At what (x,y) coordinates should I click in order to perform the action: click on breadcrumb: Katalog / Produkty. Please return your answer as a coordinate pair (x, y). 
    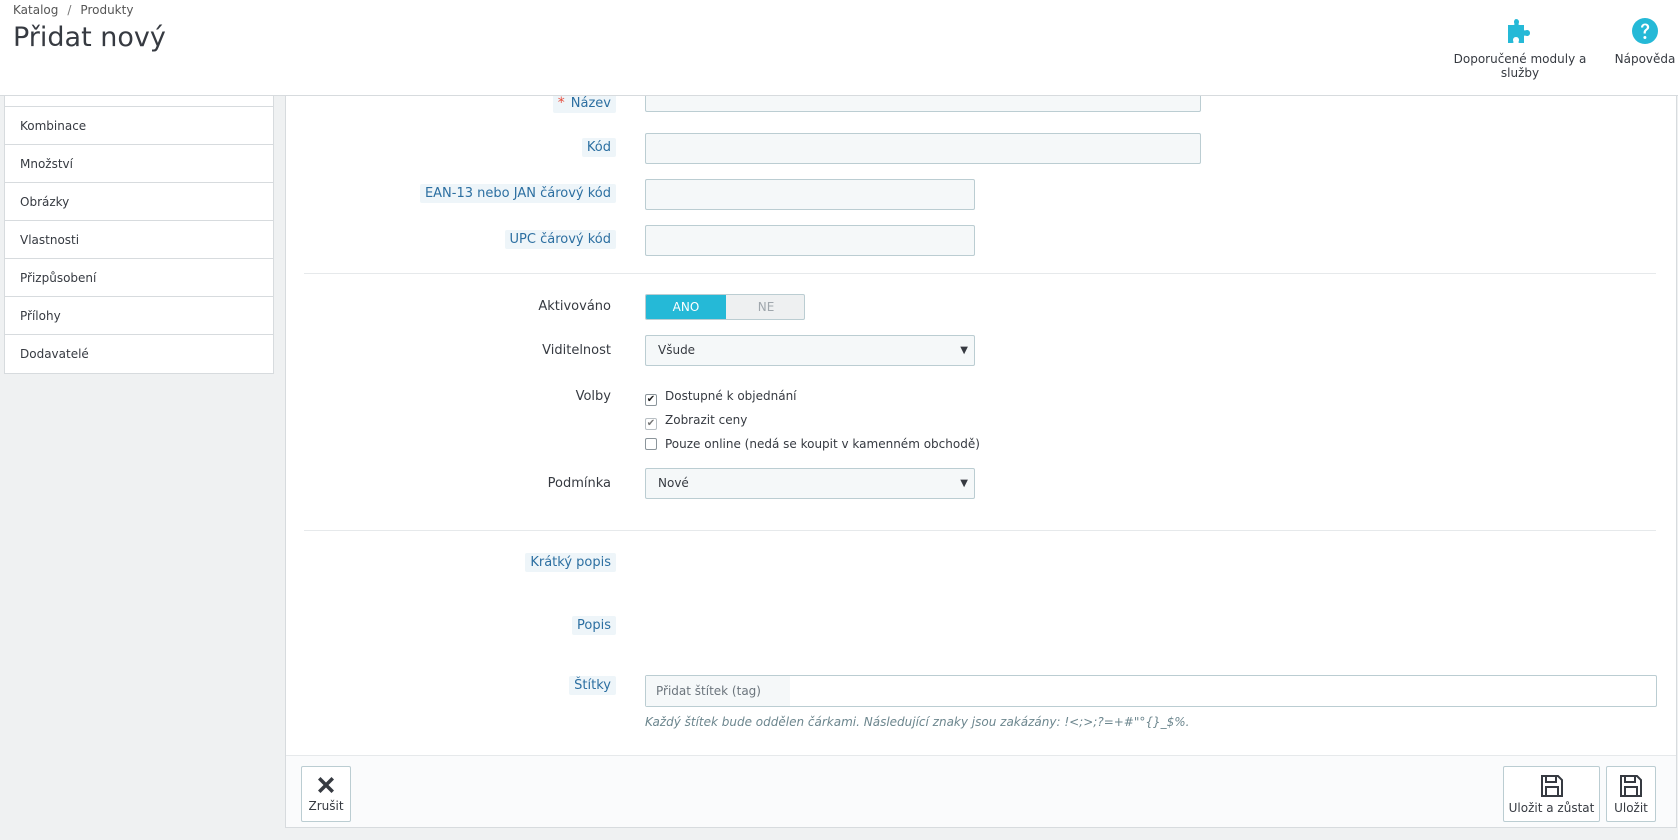
    Looking at the image, I should click on (73, 10).